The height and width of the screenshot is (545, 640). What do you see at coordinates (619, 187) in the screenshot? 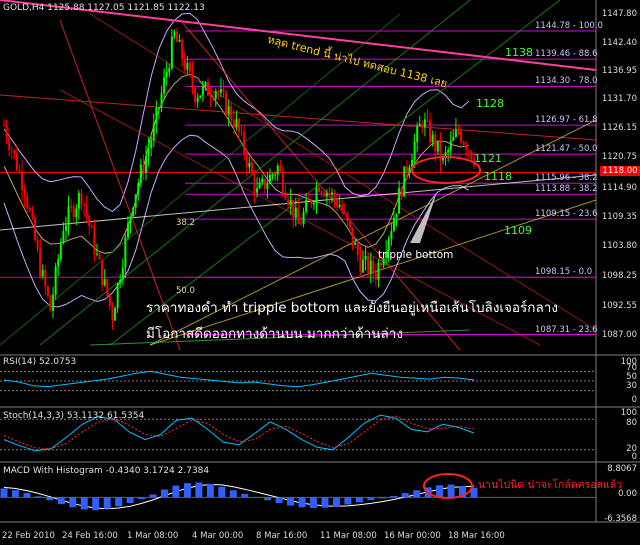
I see `price-tick: 1114.90` at bounding box center [619, 187].